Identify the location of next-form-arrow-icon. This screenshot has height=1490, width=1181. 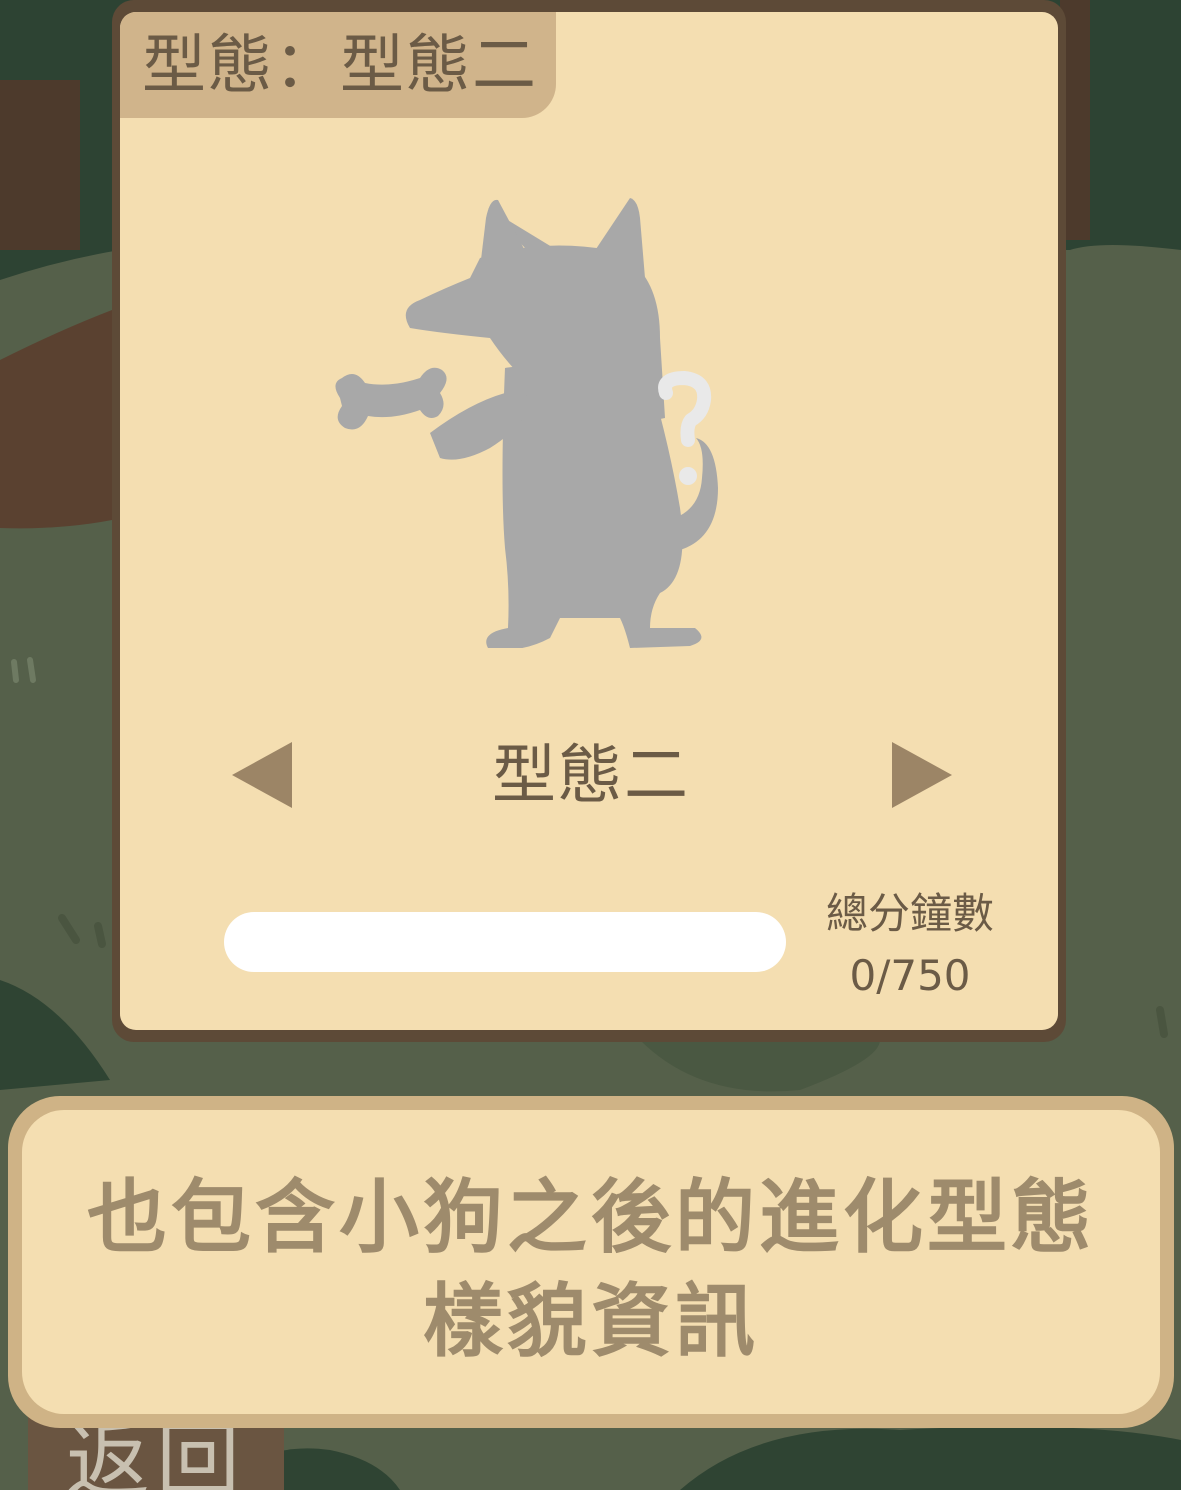
(922, 775).